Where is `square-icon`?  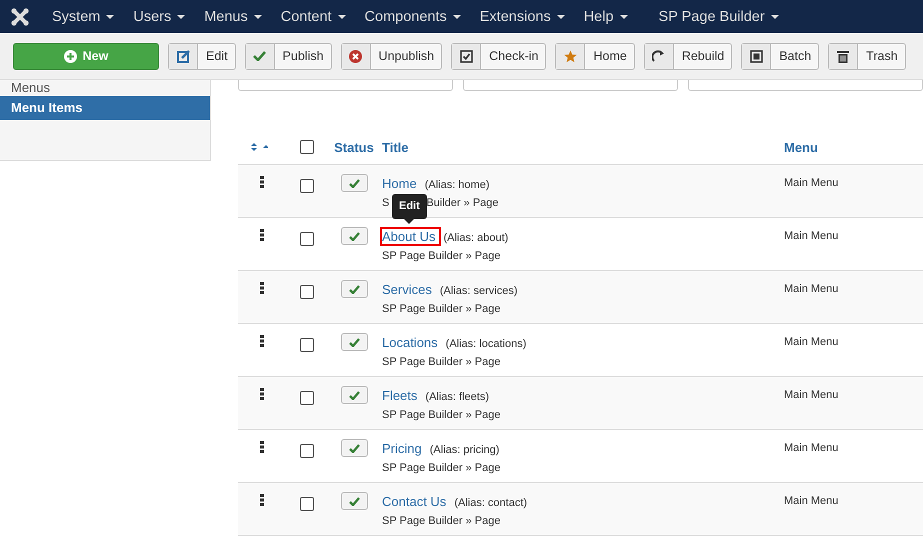
square-icon is located at coordinates (756, 56).